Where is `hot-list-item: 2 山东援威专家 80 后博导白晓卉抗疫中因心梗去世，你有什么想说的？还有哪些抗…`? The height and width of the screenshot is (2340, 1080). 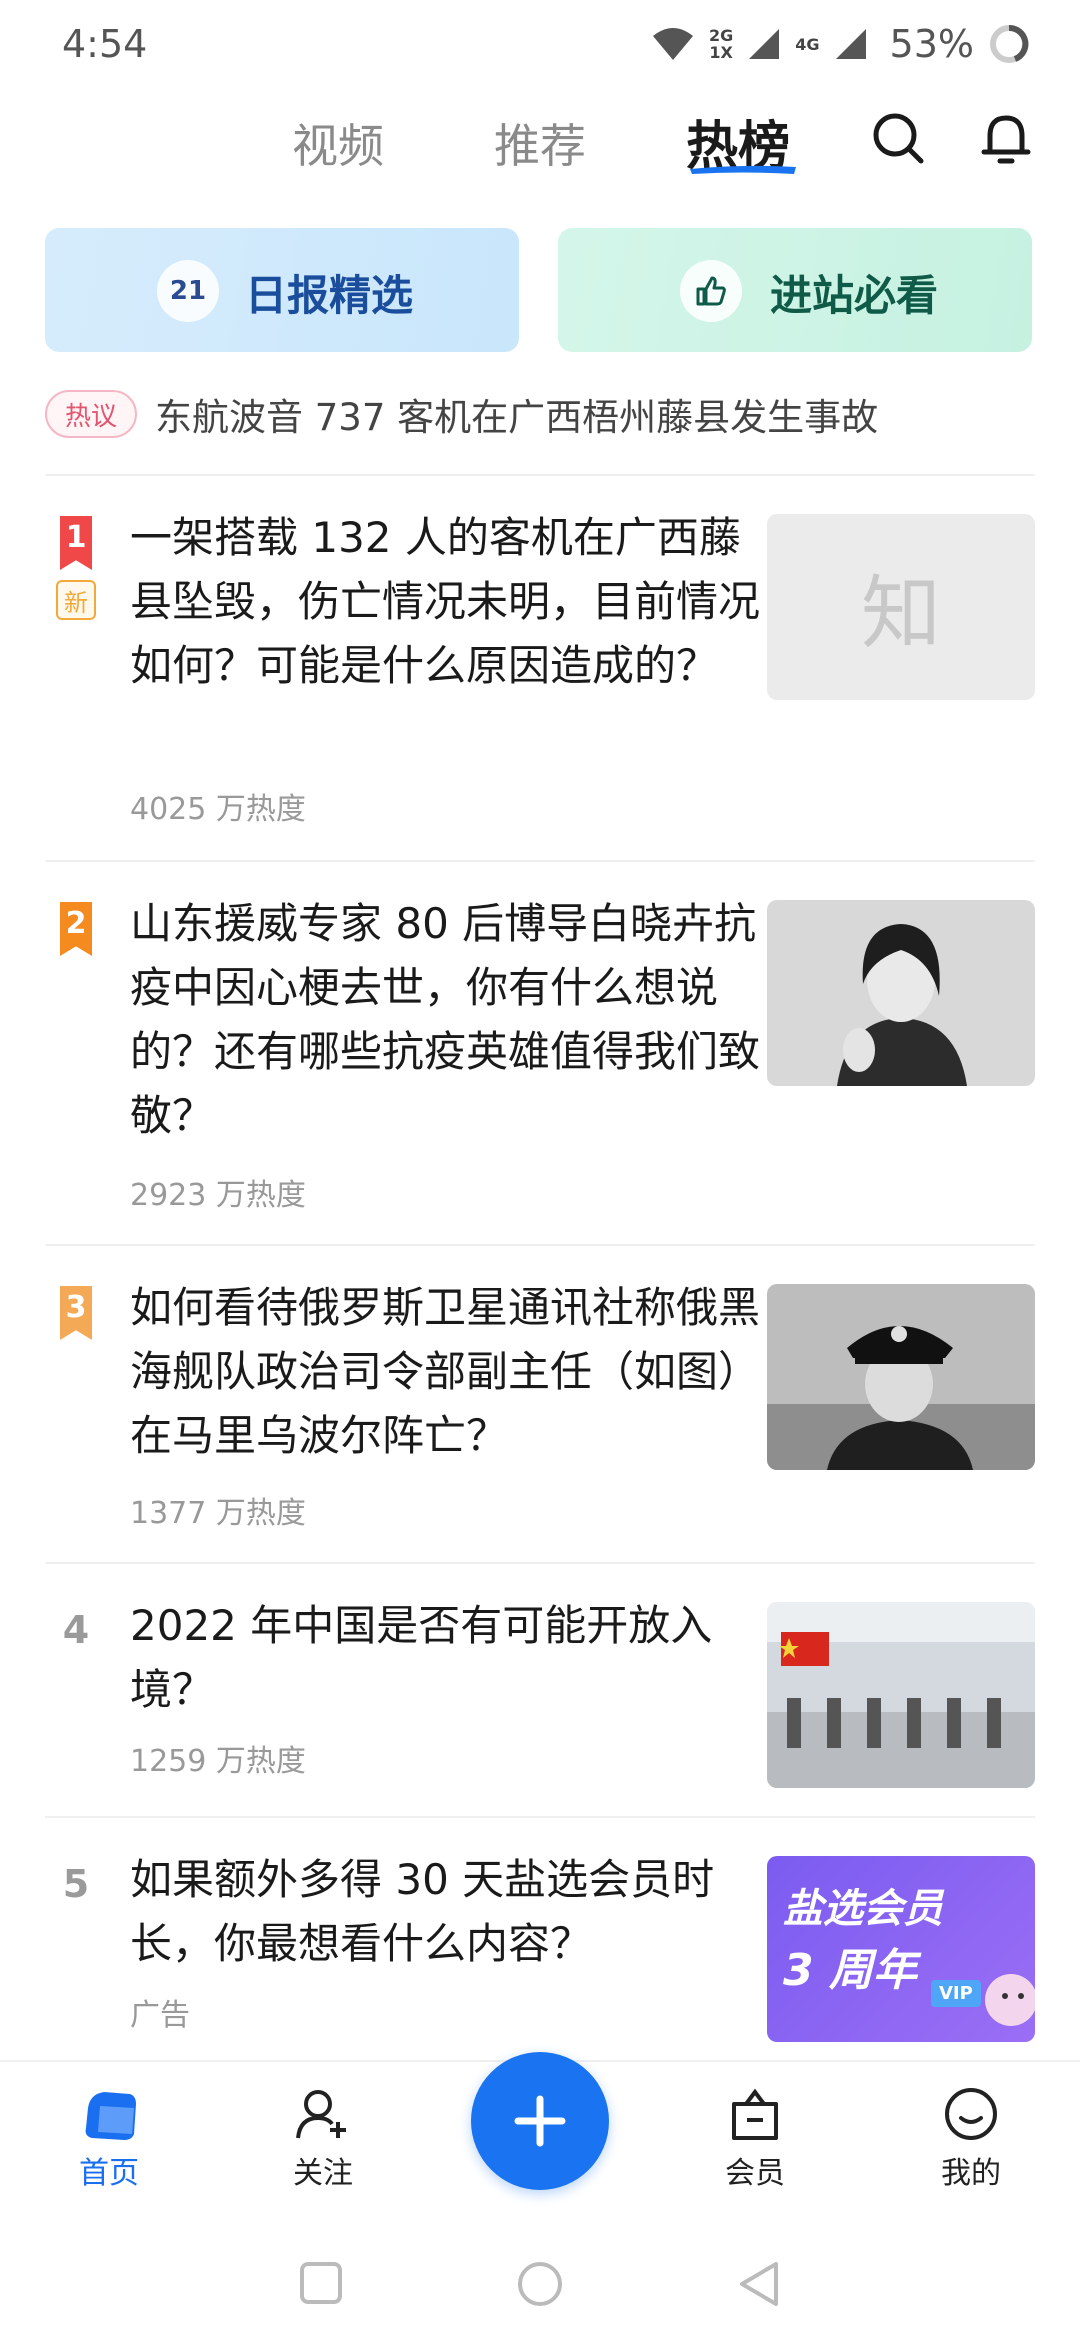
hot-list-item: 2 山东援威专家 80 后博导白晓卉抗疫中因心梗去世，你有什么想说的？还有哪些抗… is located at coordinates (540, 1067).